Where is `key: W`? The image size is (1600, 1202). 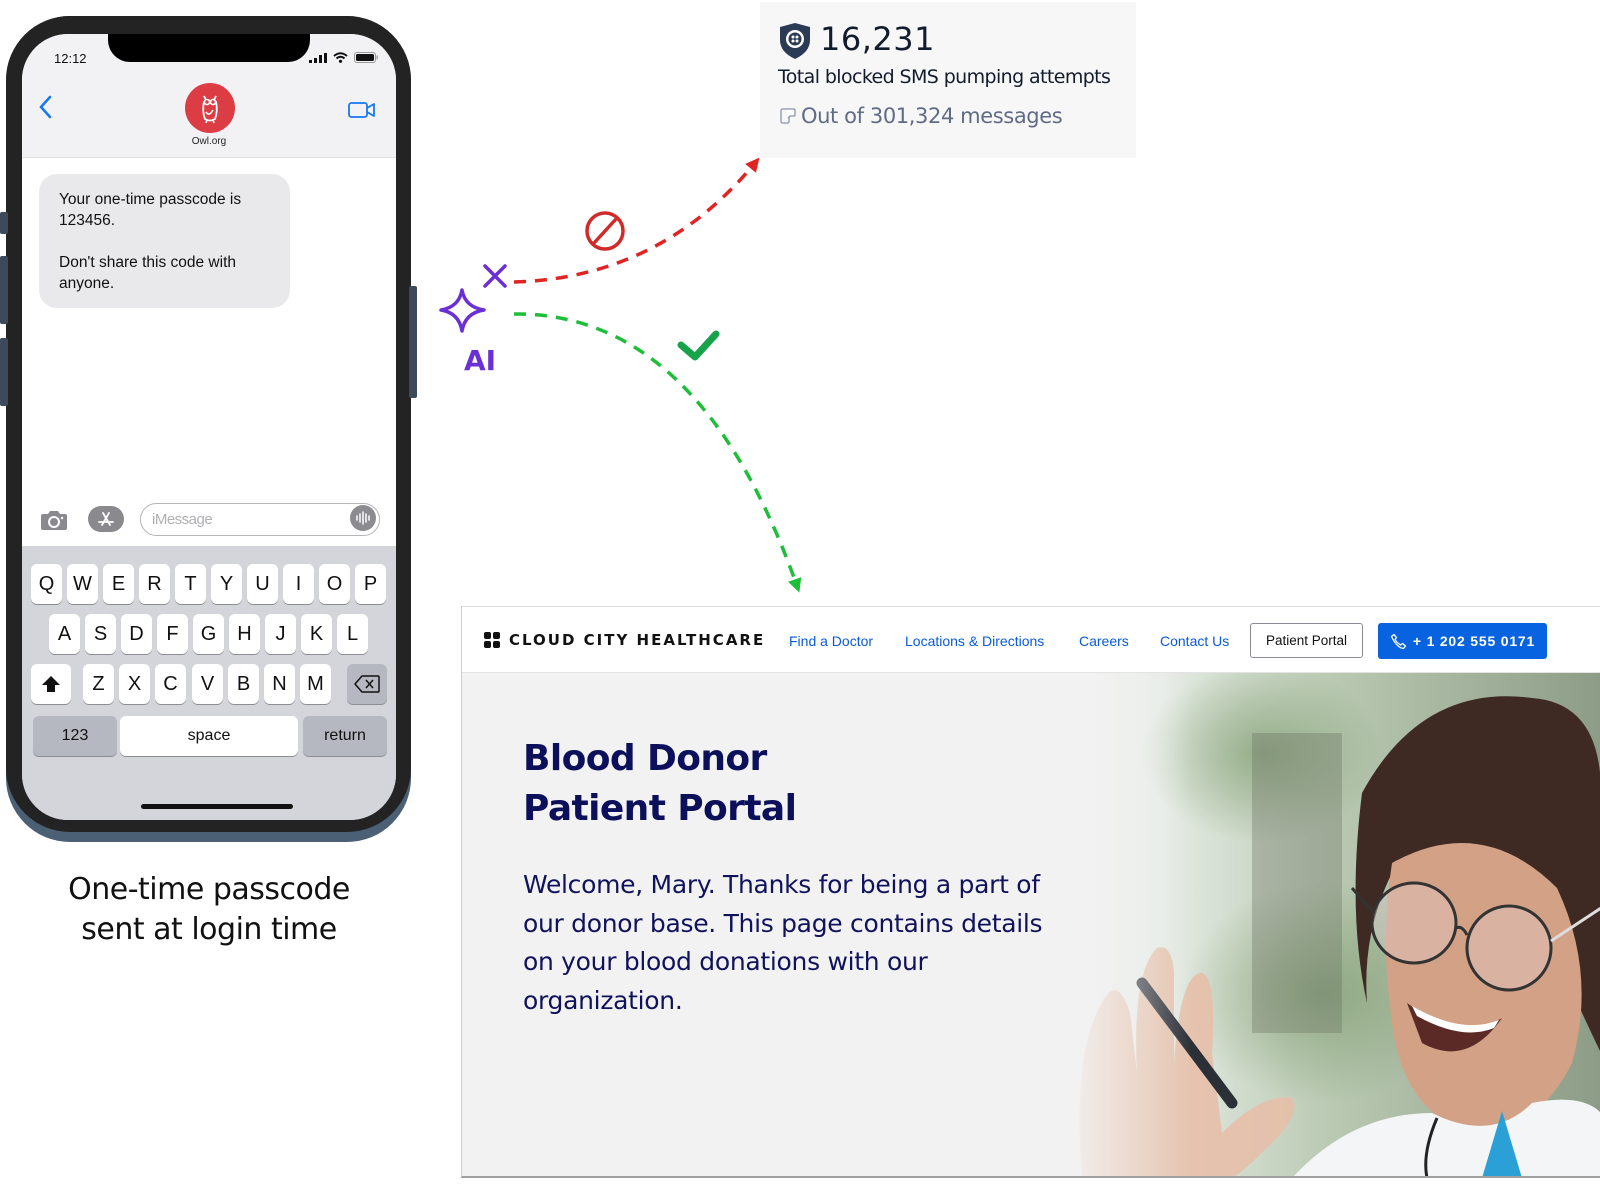
key: W is located at coordinates (82, 584).